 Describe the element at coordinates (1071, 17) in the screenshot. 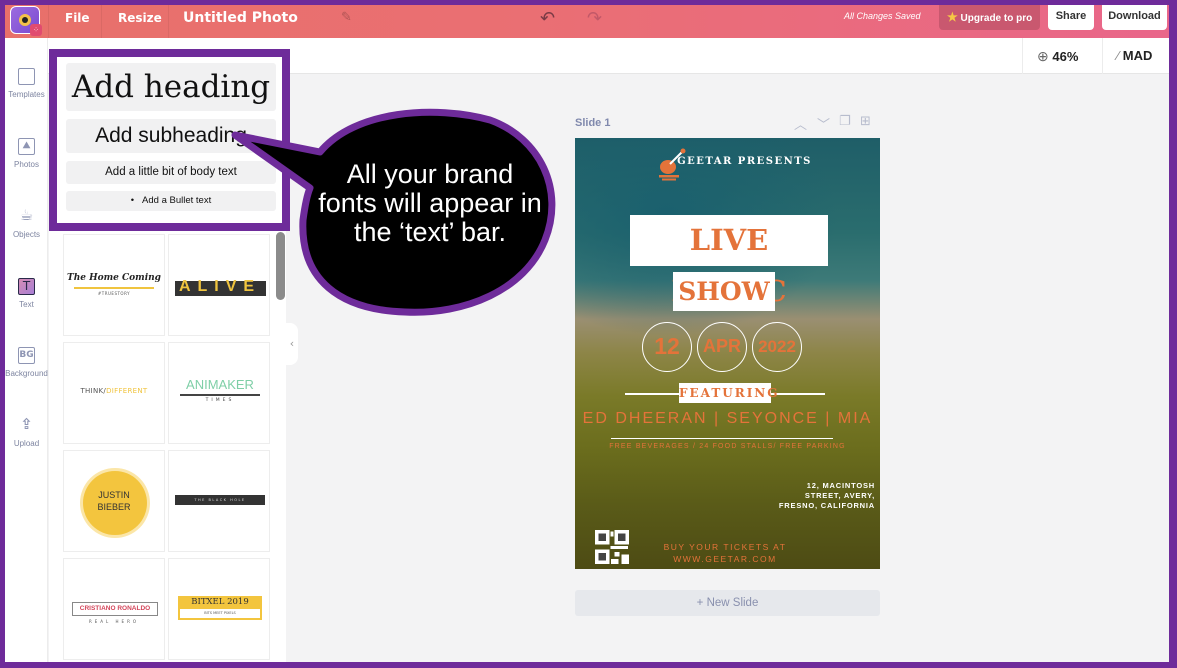

I see `share-button: Share` at that location.